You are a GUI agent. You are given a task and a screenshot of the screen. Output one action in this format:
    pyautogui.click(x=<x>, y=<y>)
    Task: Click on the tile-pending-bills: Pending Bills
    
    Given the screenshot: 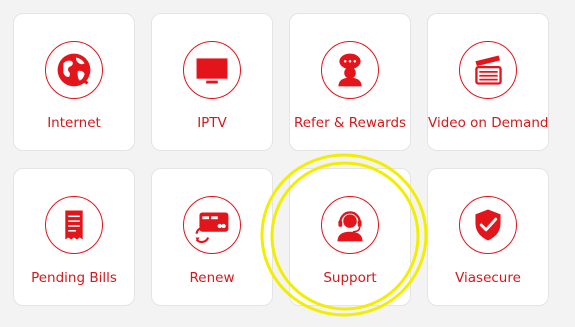 What is the action you would take?
    pyautogui.click(x=74, y=237)
    